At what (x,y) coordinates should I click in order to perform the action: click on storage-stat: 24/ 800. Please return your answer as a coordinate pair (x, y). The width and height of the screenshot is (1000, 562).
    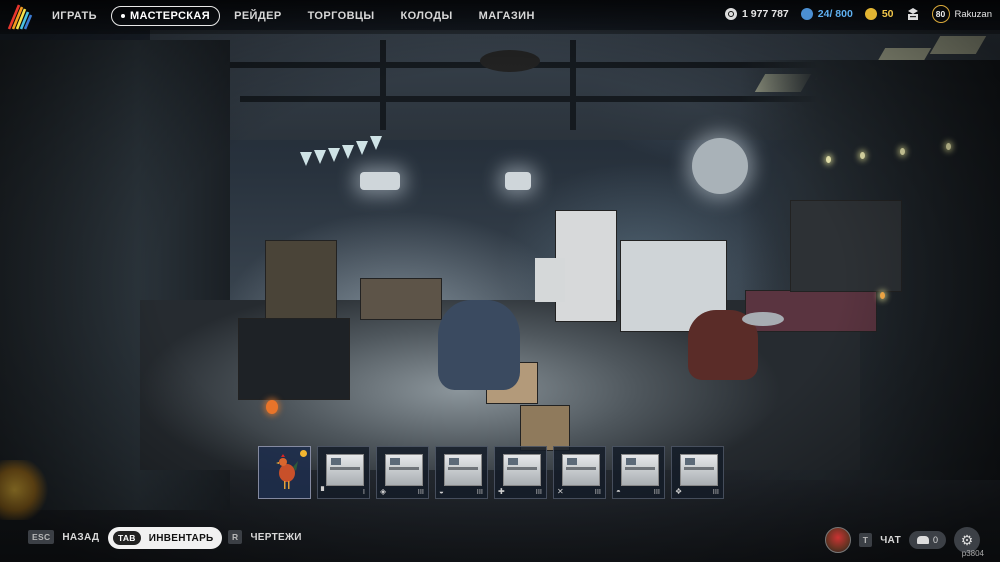
    Looking at the image, I should click on (826, 14).